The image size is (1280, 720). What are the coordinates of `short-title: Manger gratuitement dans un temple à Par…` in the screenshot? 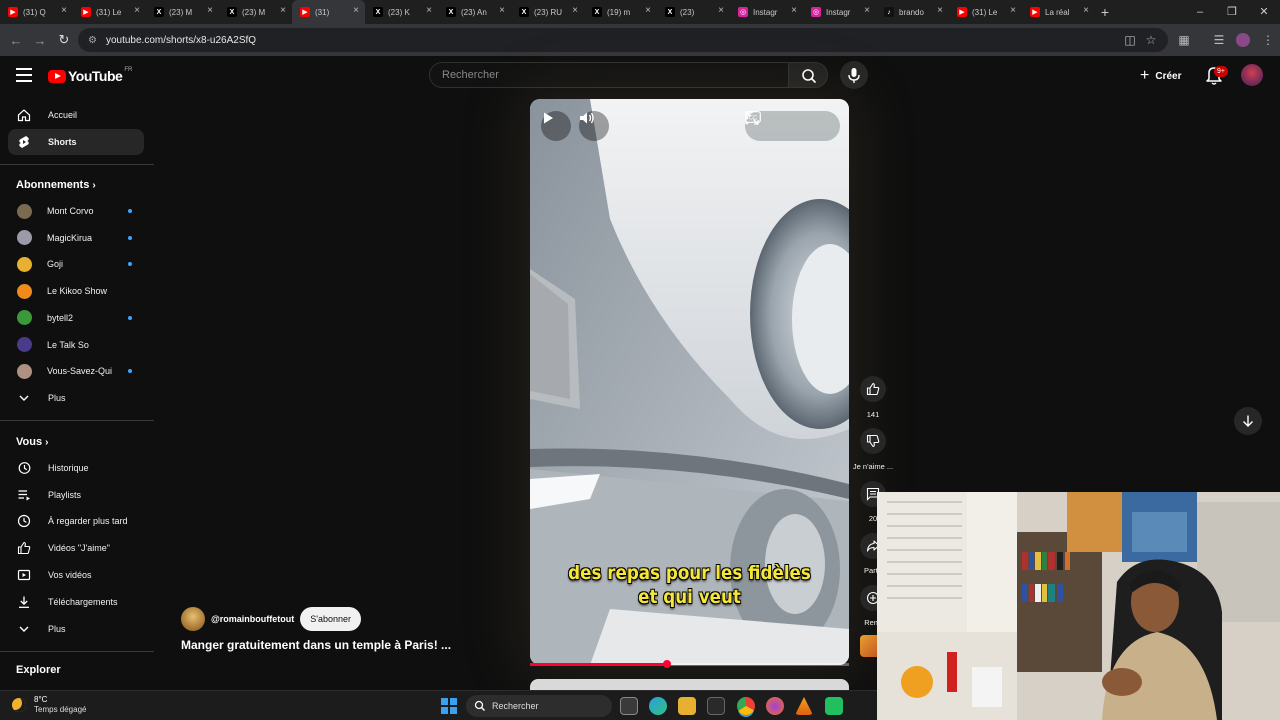 It's located at (316, 645).